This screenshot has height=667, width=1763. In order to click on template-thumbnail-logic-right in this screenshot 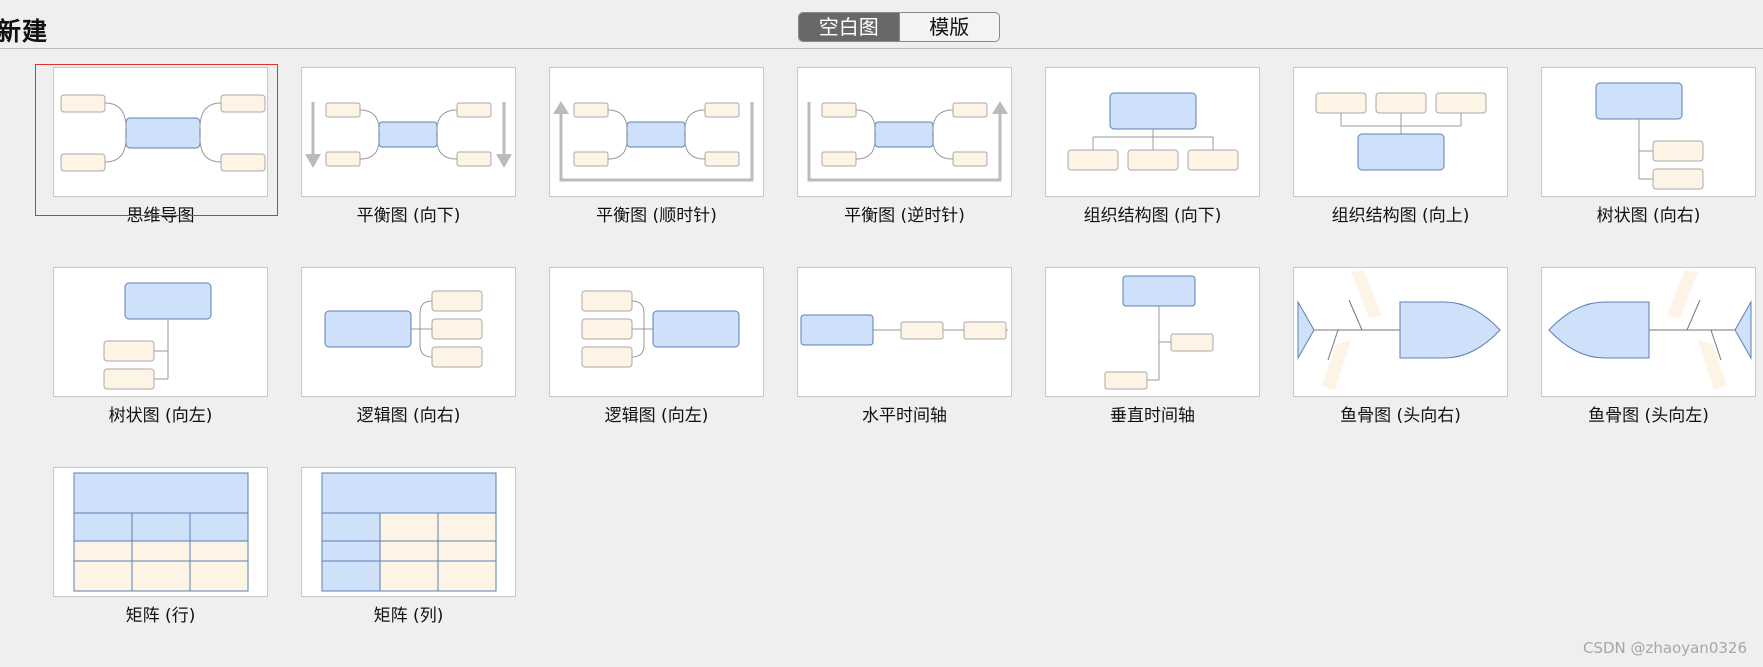, I will do `click(408, 332)`.